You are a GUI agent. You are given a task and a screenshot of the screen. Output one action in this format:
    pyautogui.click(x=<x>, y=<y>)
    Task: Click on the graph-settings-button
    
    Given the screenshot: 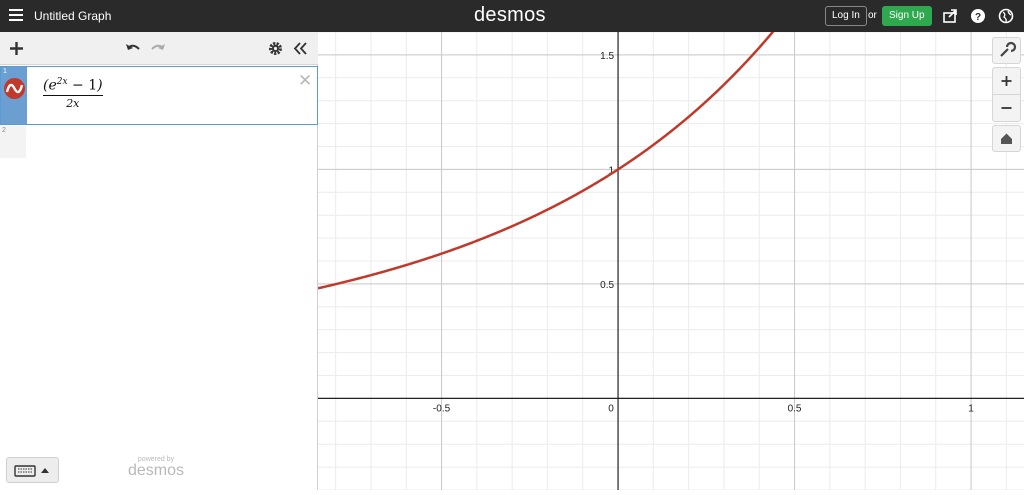 What is the action you would take?
    pyautogui.click(x=1006, y=50)
    